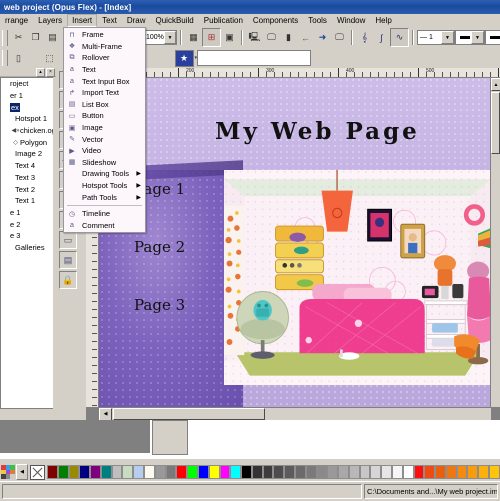 This screenshot has height=501, width=500. I want to click on insert-menu-item-path-tools: Path Tools ▶, so click(104, 197).